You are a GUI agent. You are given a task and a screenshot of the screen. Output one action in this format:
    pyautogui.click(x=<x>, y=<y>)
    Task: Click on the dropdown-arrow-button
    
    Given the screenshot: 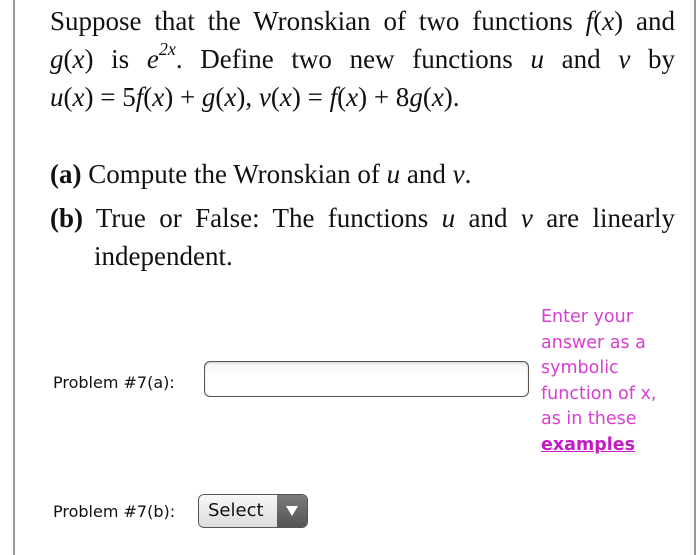 What is the action you would take?
    pyautogui.click(x=292, y=511)
    